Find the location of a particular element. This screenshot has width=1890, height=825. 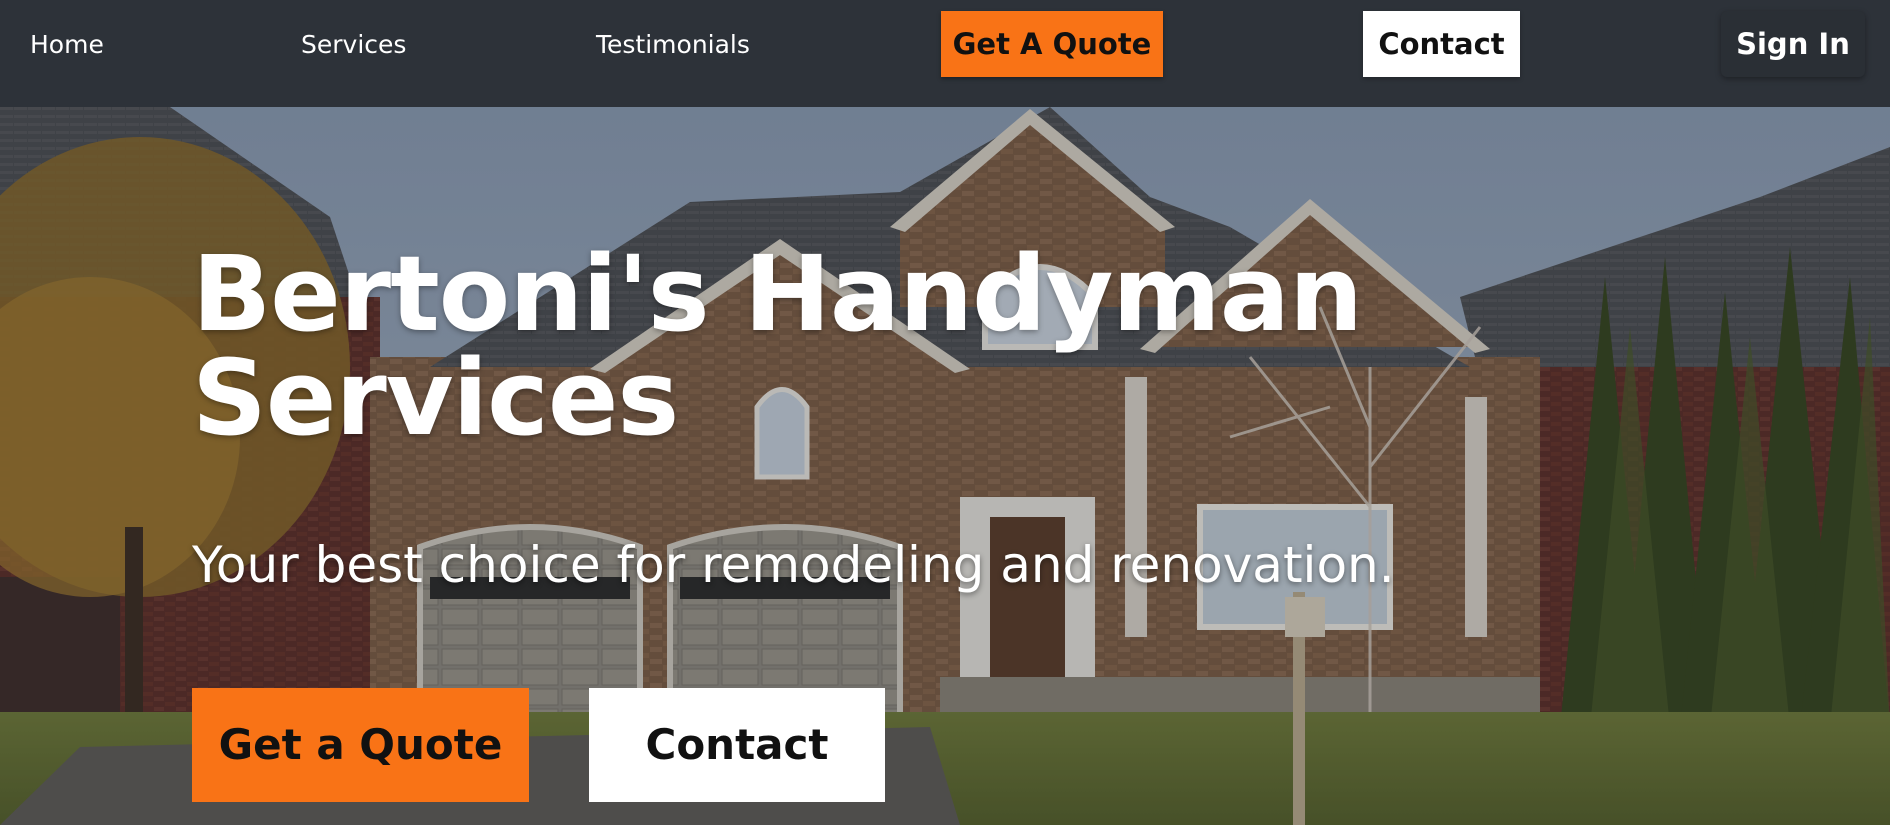

nav-testimonials-link: Testimonials is located at coordinates (673, 45).